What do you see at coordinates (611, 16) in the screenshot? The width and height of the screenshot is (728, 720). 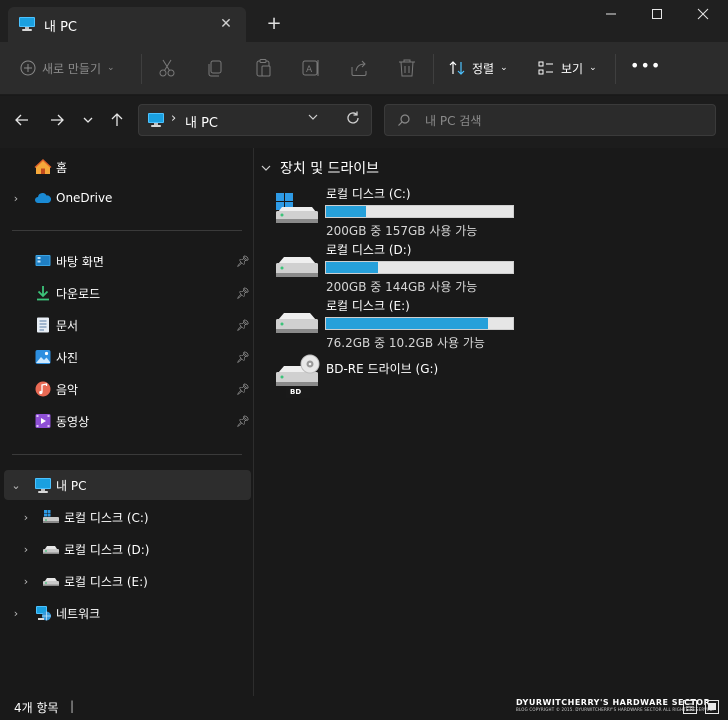 I see `minimize-button` at bounding box center [611, 16].